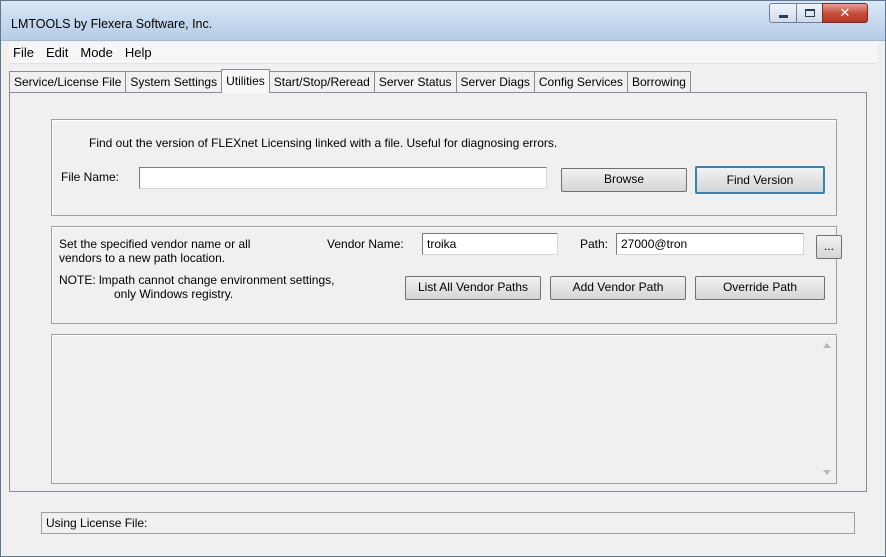 This screenshot has height=557, width=886. What do you see at coordinates (24, 53) in the screenshot?
I see `menu-file: File` at bounding box center [24, 53].